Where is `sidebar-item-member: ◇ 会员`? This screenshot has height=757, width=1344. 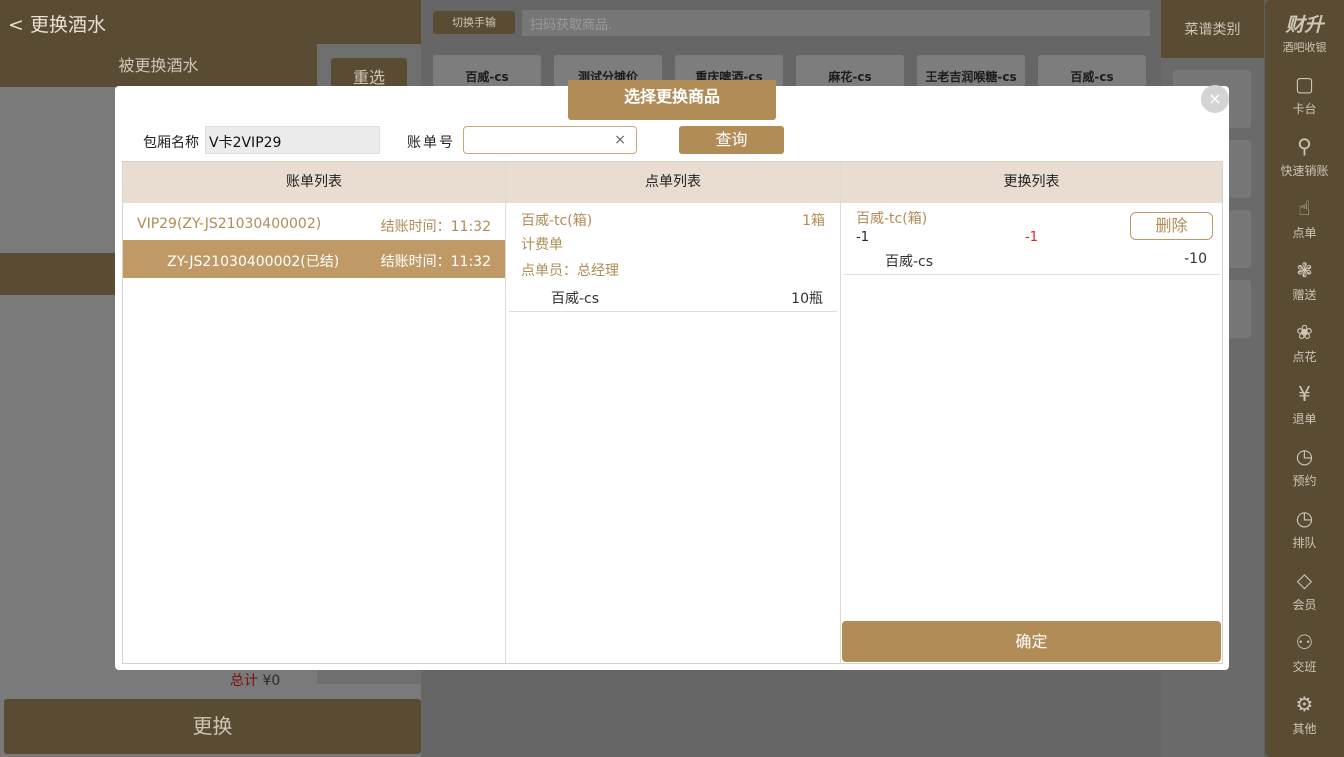
sidebar-item-member: ◇ 会员 is located at coordinates (1304, 596).